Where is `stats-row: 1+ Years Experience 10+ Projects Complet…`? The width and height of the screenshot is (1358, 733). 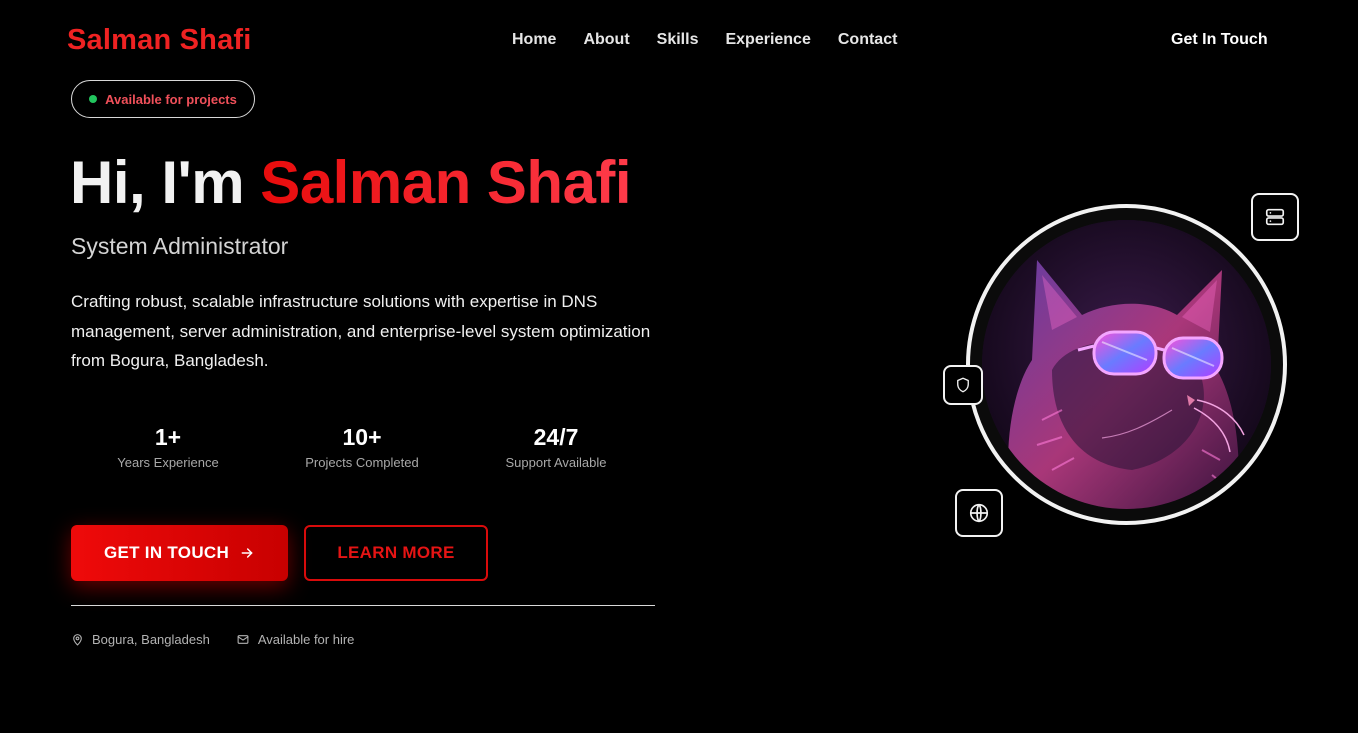 stats-row: 1+ Years Experience 10+ Projects Complet… is located at coordinates (362, 447).